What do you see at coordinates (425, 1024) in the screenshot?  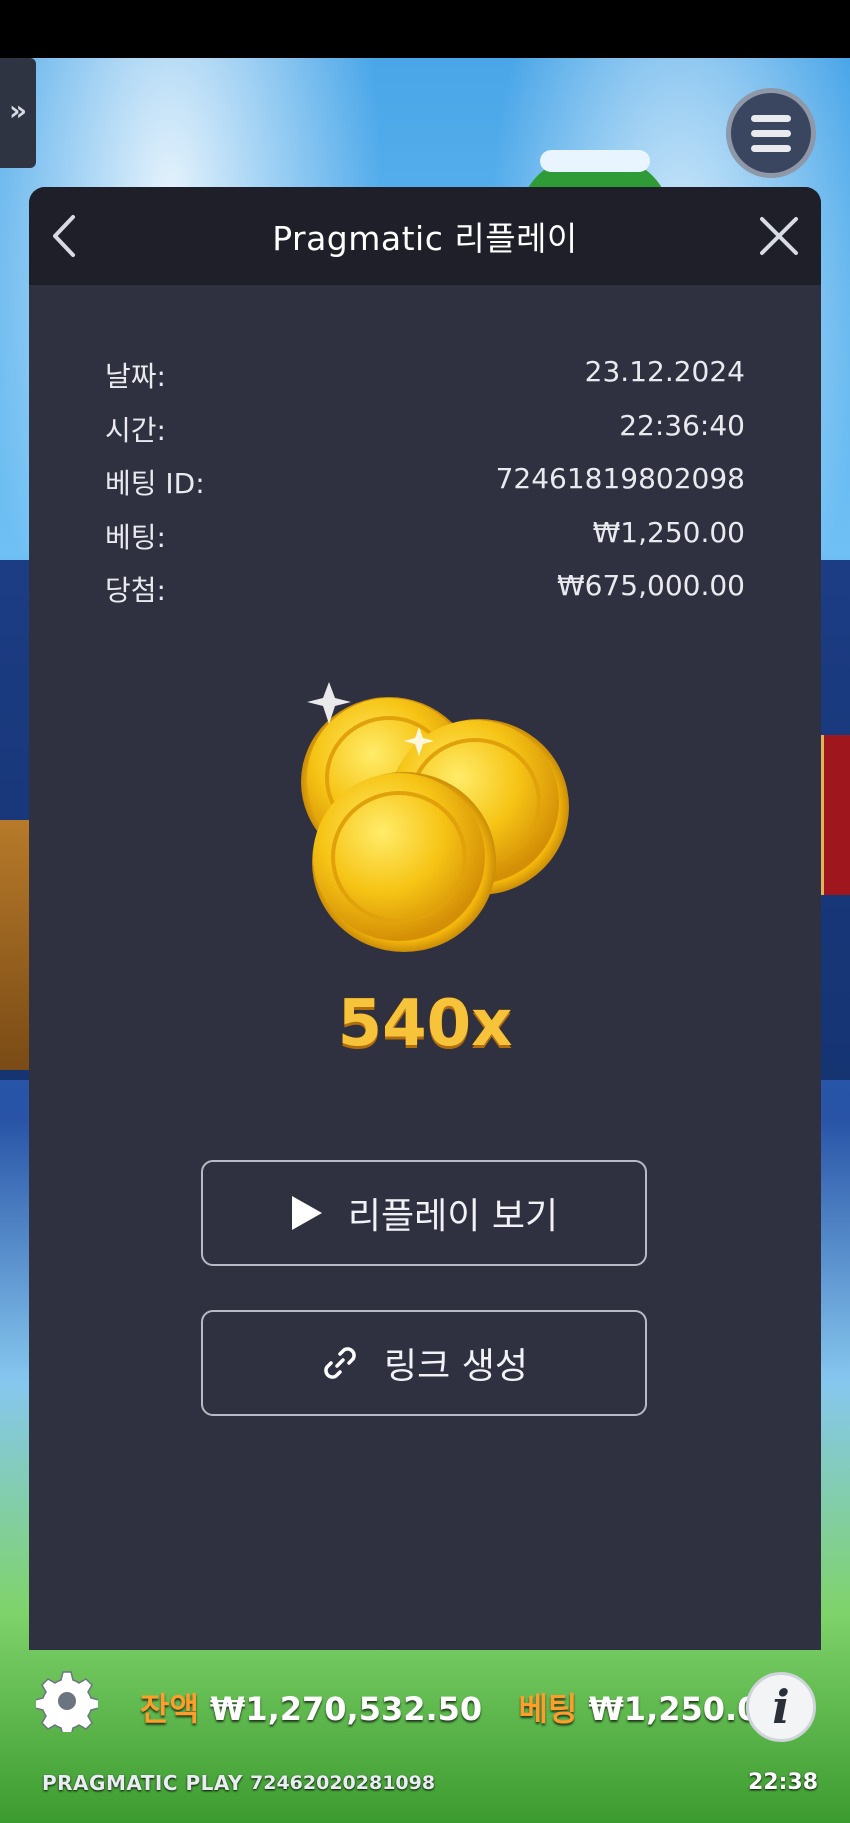 I see `win-multiplier: 540x` at bounding box center [425, 1024].